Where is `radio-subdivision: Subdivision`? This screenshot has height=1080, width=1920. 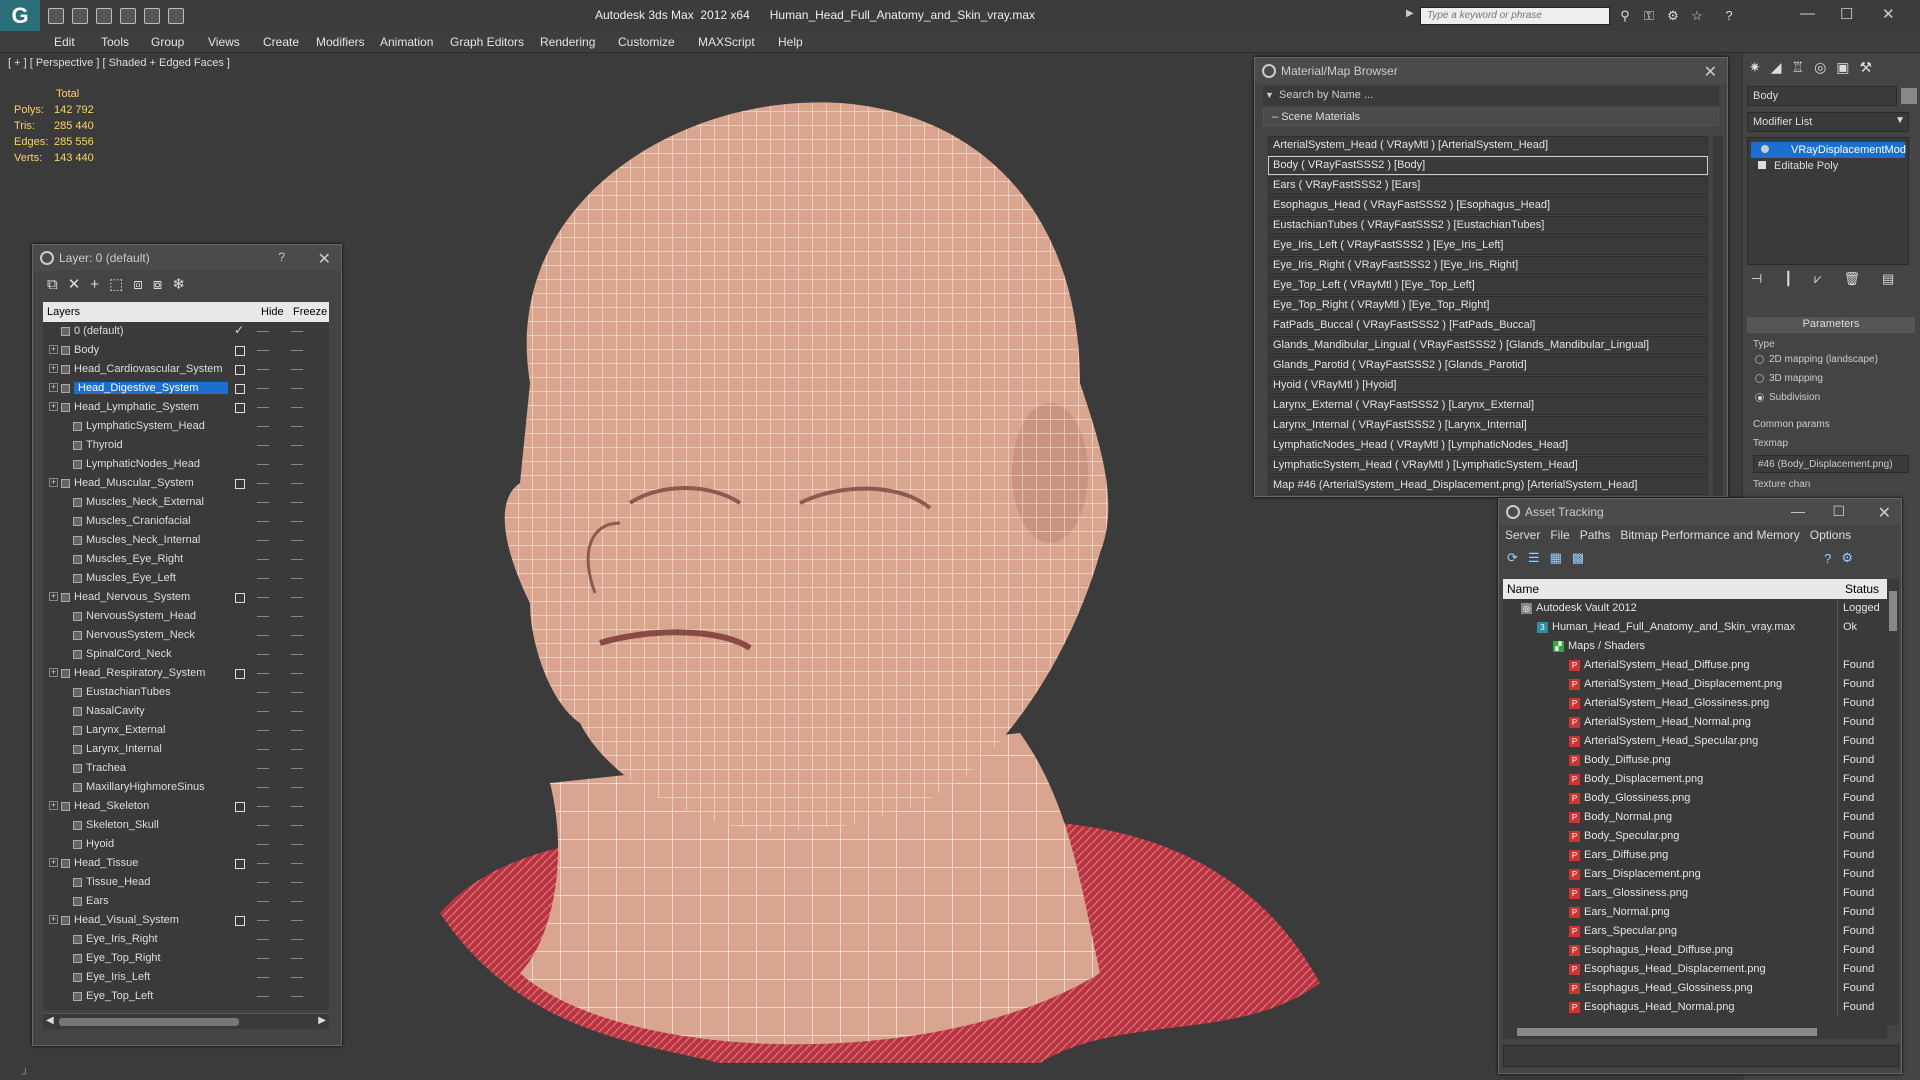 radio-subdivision: Subdivision is located at coordinates (1831, 397).